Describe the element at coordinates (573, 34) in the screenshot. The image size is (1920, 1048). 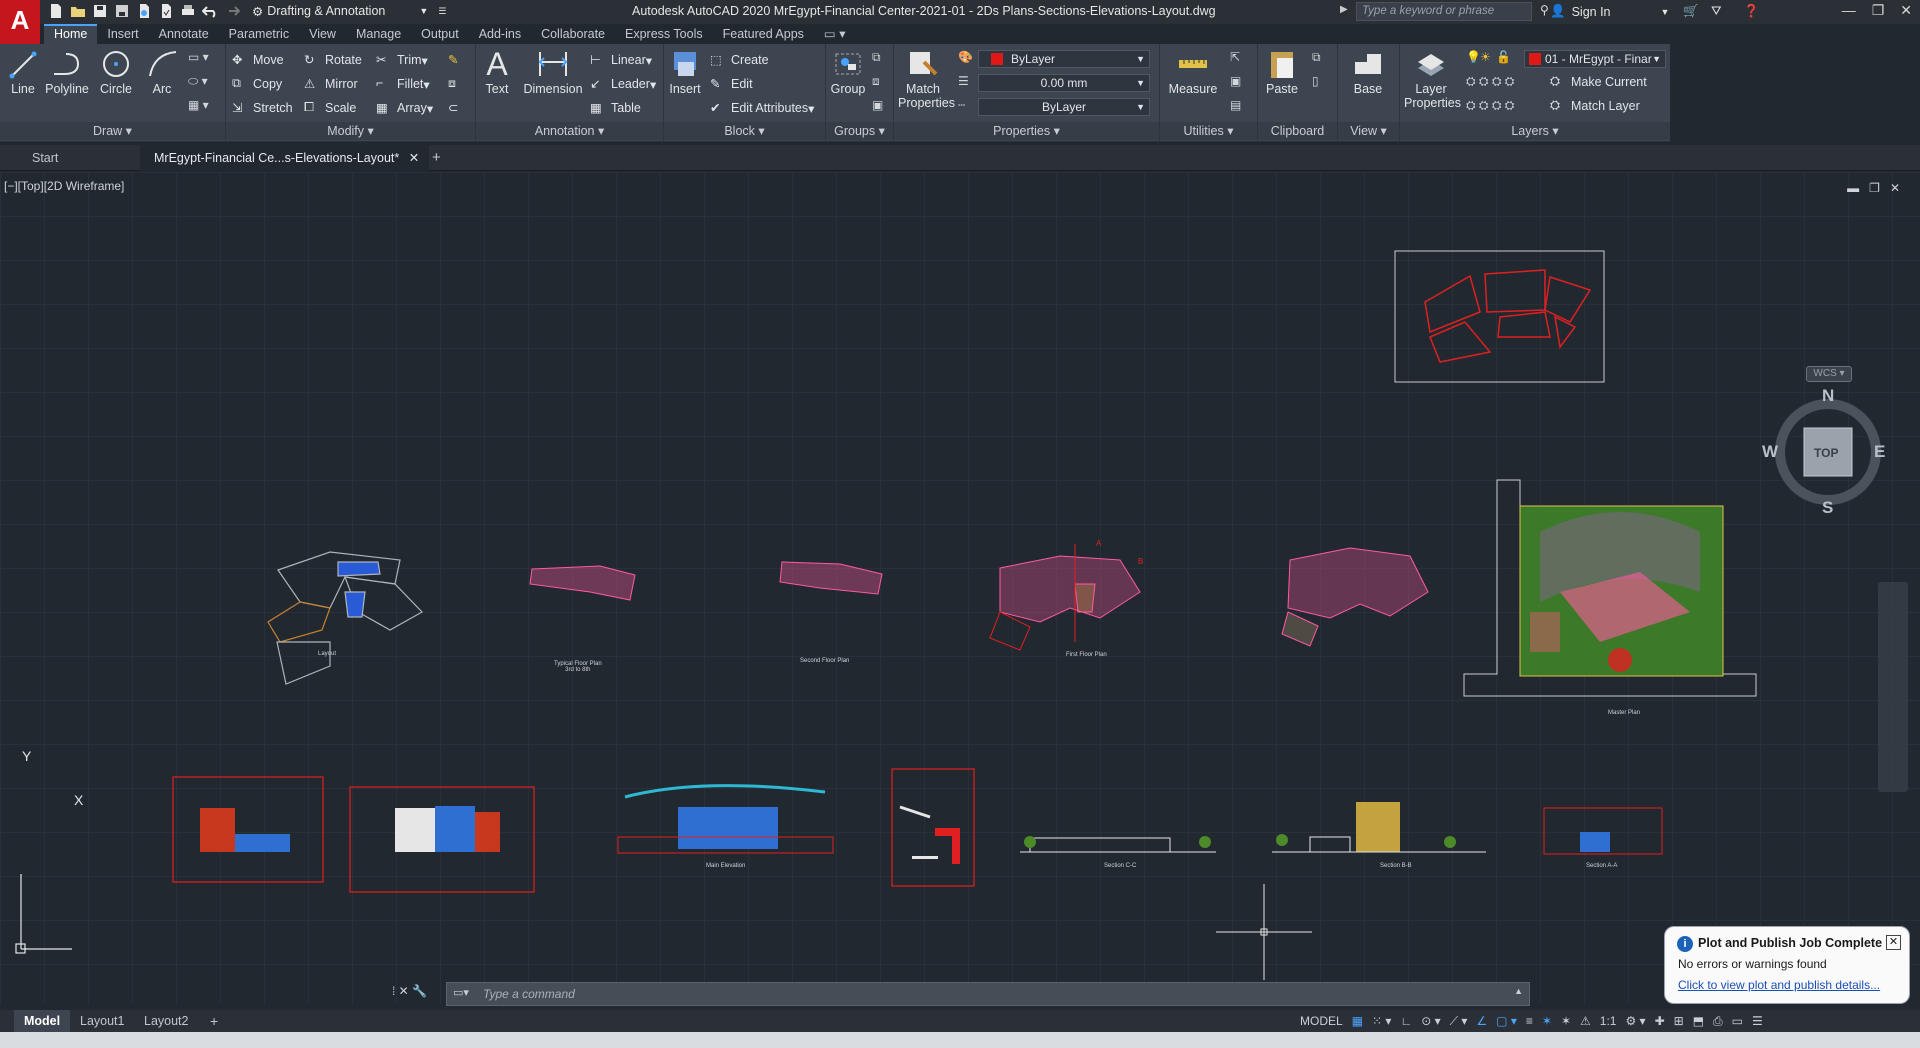
I see `tab-collaborate: Collaborate` at that location.